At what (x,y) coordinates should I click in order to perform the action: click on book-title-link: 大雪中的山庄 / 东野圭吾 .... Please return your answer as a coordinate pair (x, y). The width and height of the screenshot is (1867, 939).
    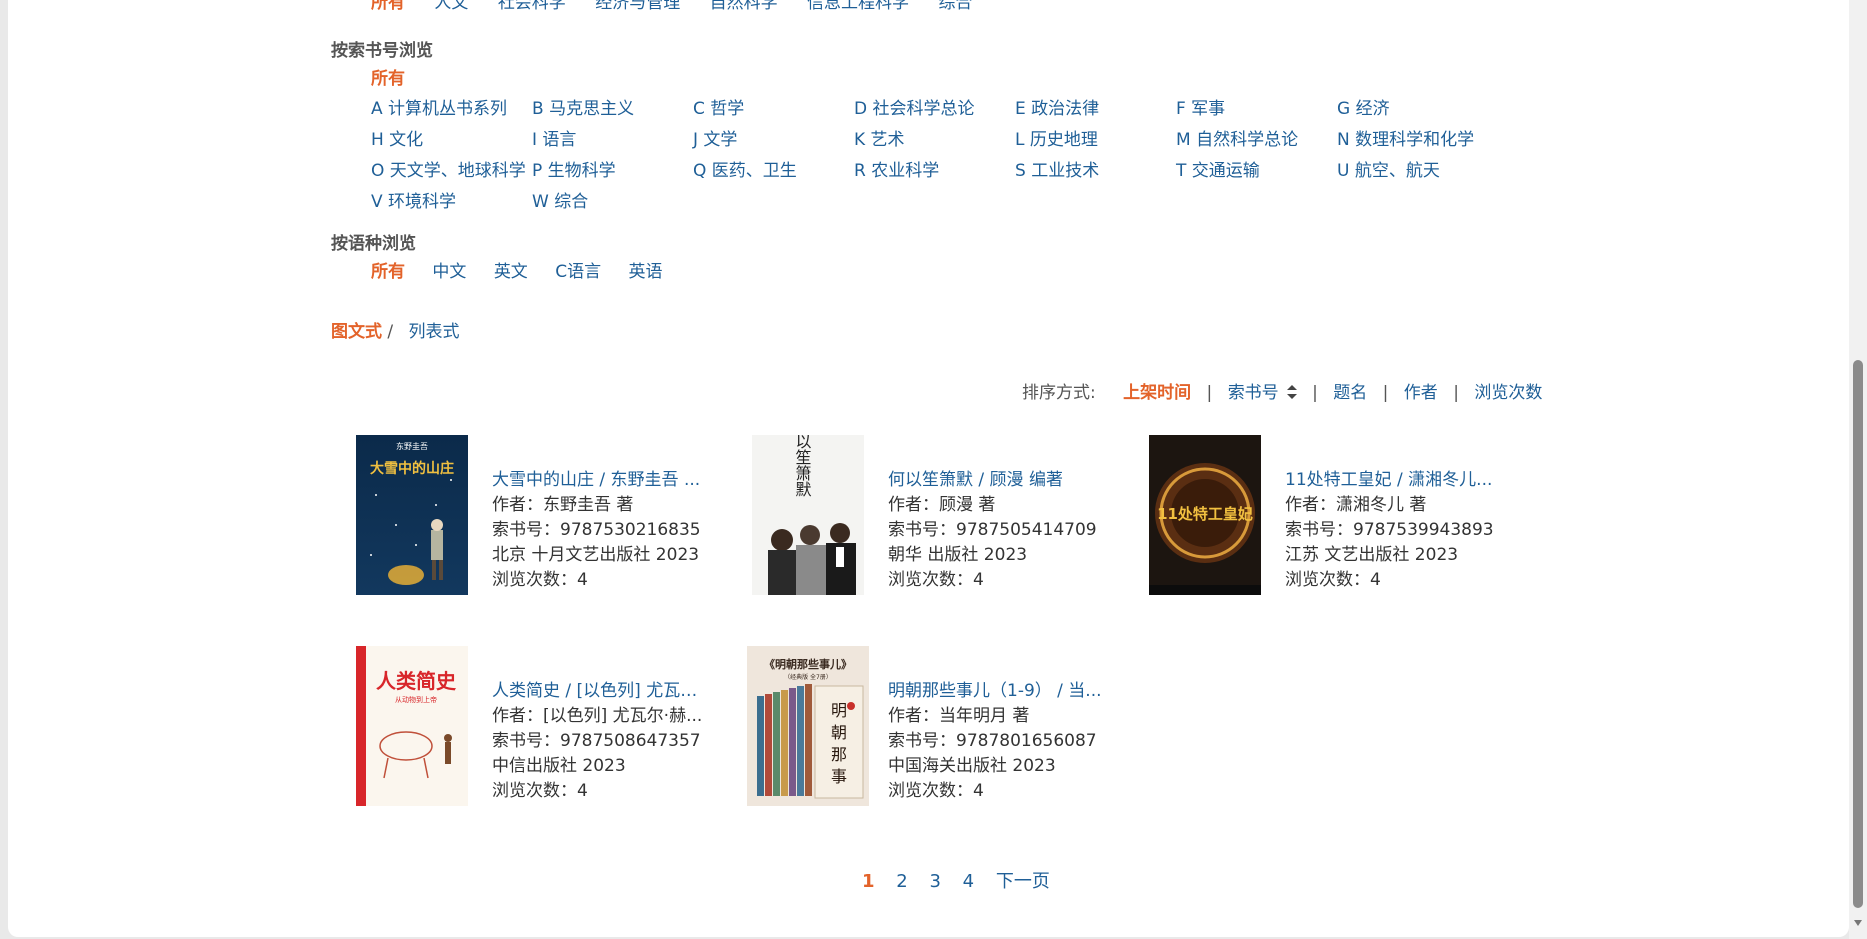
    Looking at the image, I should click on (596, 480).